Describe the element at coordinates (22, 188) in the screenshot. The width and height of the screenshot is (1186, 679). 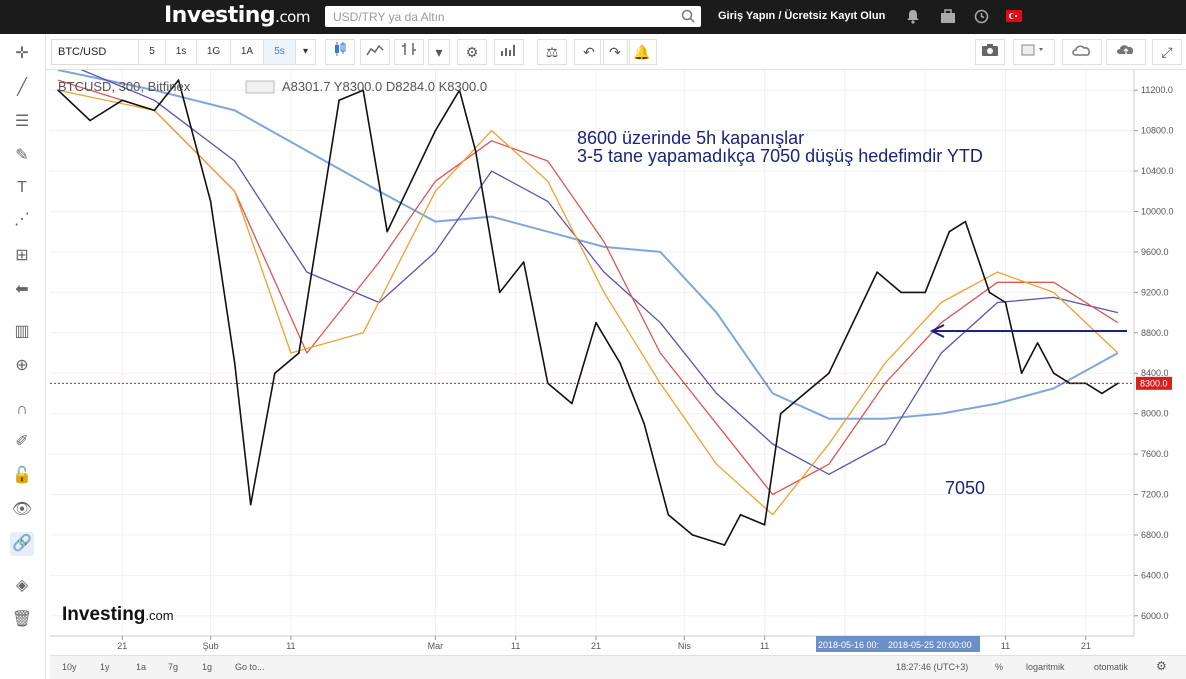
I see `text-tool-icon: T` at that location.